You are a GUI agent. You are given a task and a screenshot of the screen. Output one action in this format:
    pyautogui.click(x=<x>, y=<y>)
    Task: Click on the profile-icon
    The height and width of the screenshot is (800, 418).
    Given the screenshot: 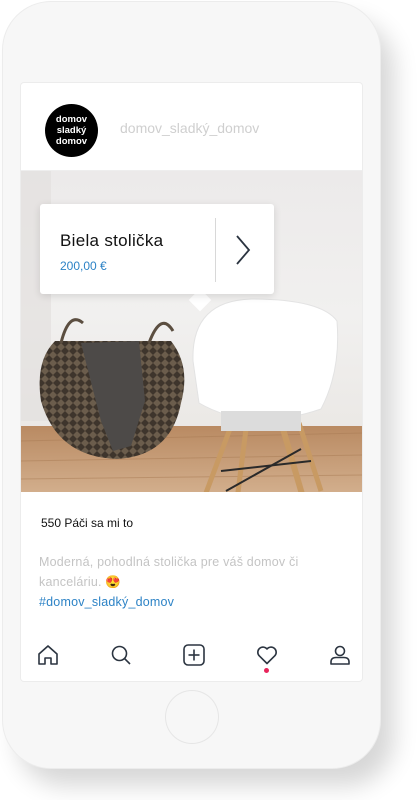 What is the action you would take?
    pyautogui.click(x=340, y=655)
    